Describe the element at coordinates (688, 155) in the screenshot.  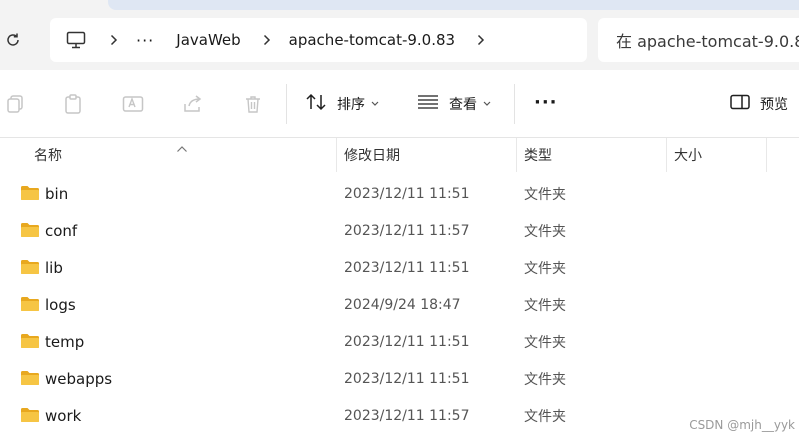
I see `column-header-size: 大小` at that location.